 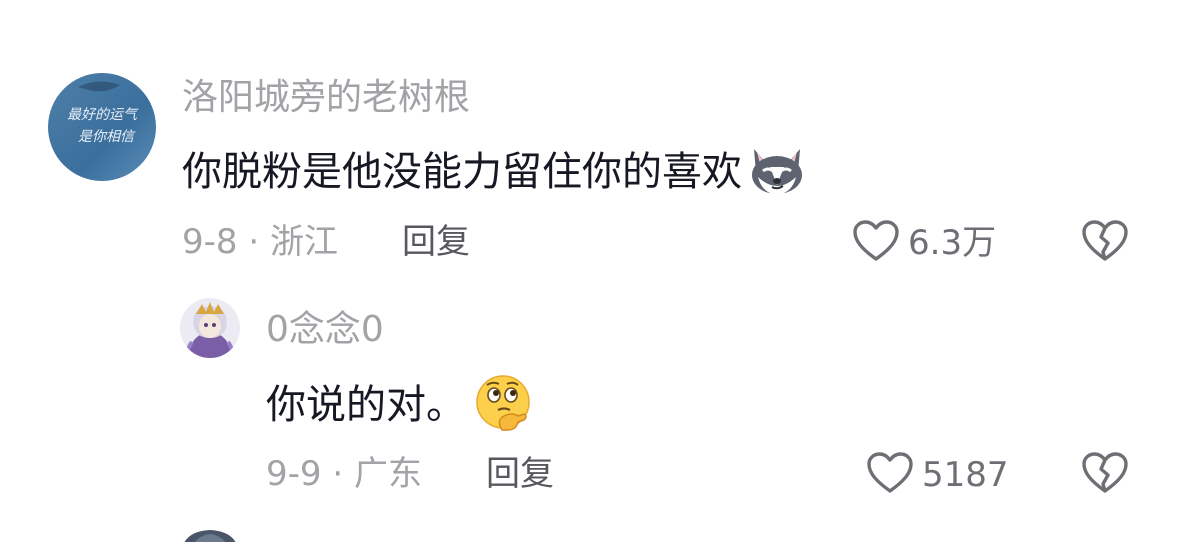 What do you see at coordinates (260, 242) in the screenshot?
I see `comment-date-location: 9-8 · 浙江` at bounding box center [260, 242].